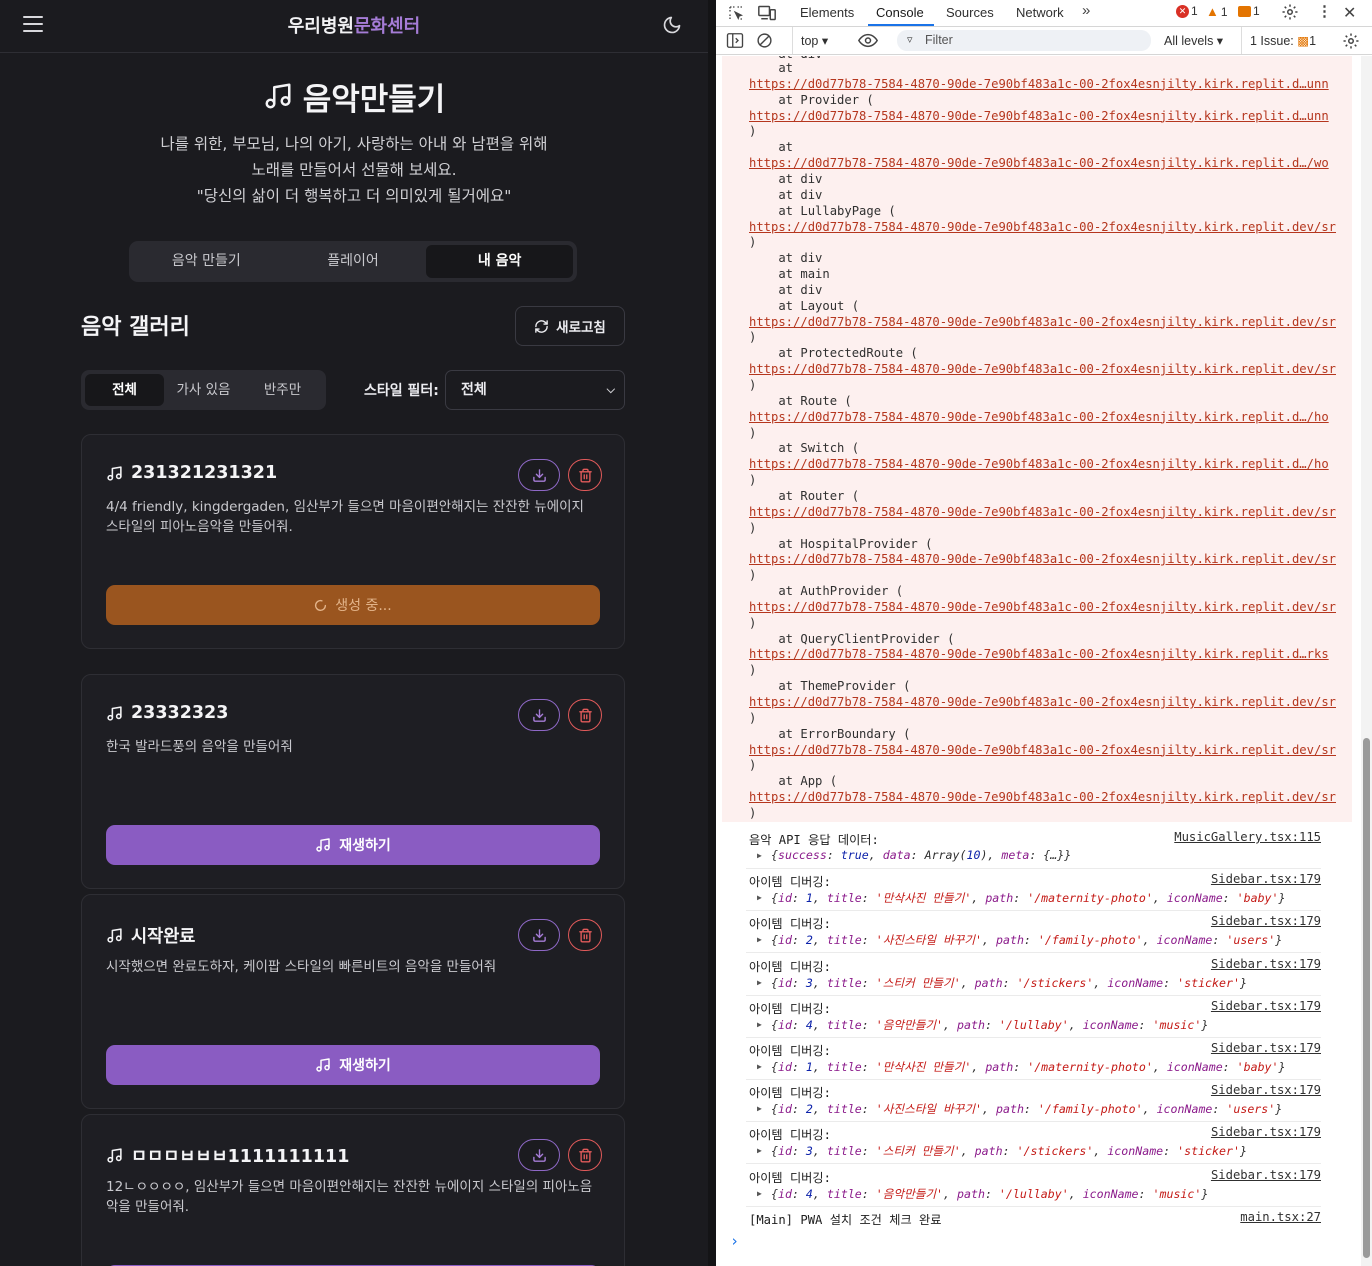 This screenshot has width=1372, height=1266. I want to click on app-scrollbar, so click(712, 633).